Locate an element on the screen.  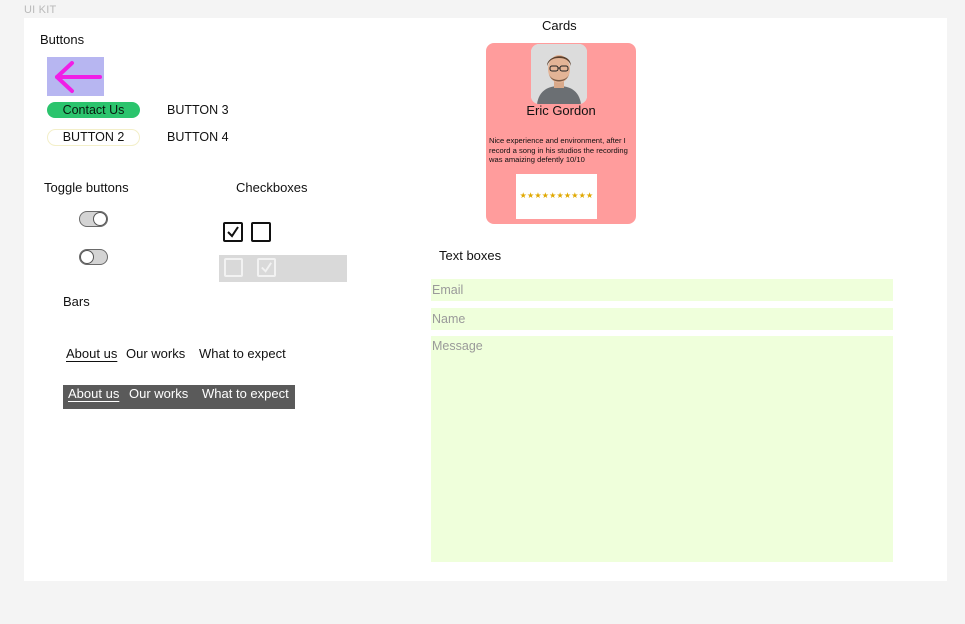
star-rating: ★★★★★★★★★★ is located at coordinates (556, 195).